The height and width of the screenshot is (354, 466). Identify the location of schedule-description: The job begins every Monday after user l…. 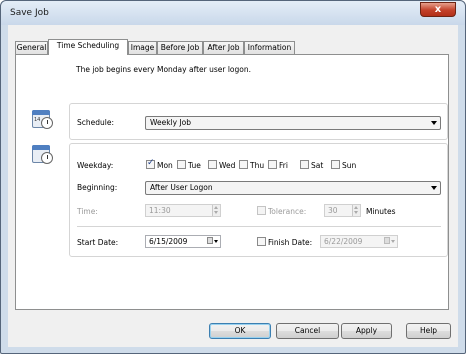
(164, 69).